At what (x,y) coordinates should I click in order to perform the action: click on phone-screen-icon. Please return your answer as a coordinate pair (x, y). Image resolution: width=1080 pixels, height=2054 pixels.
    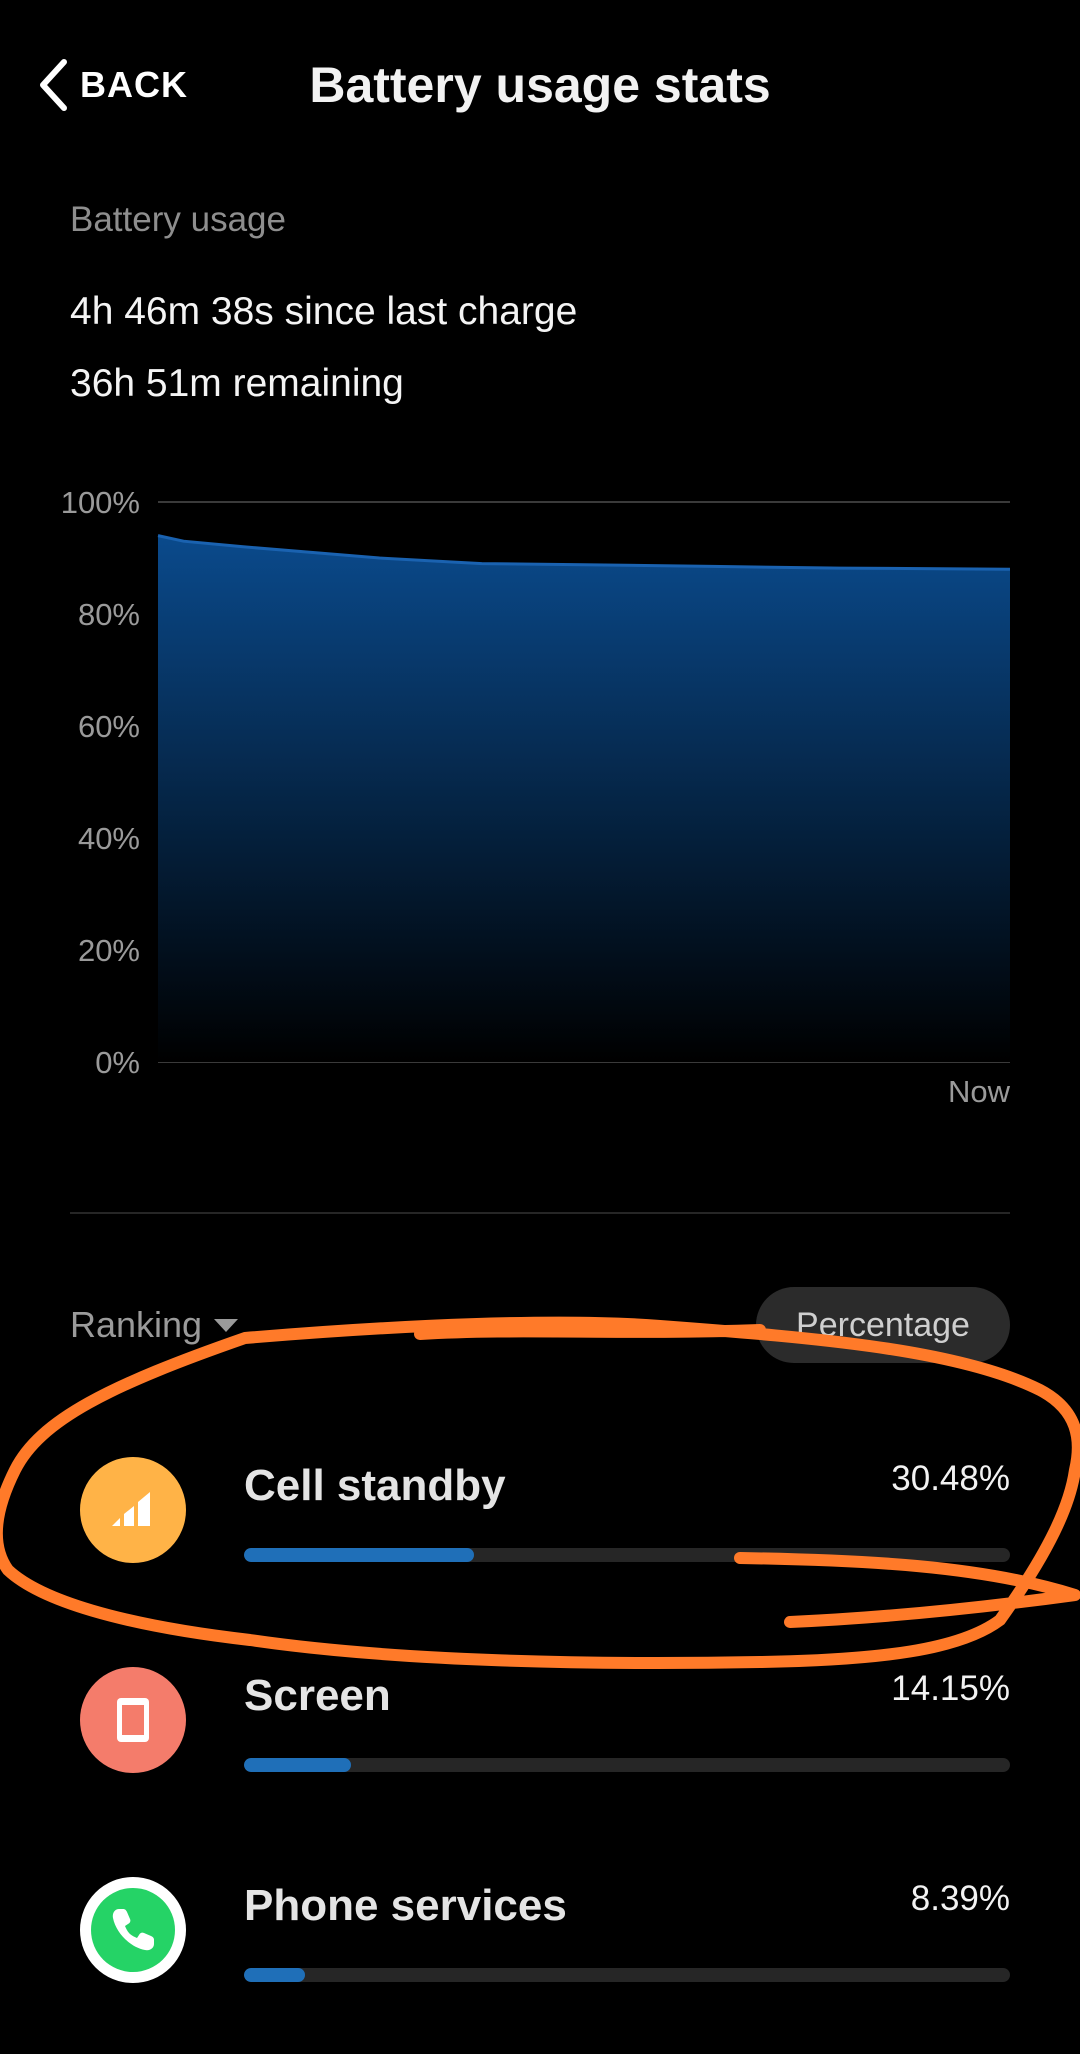
    Looking at the image, I should click on (133, 1720).